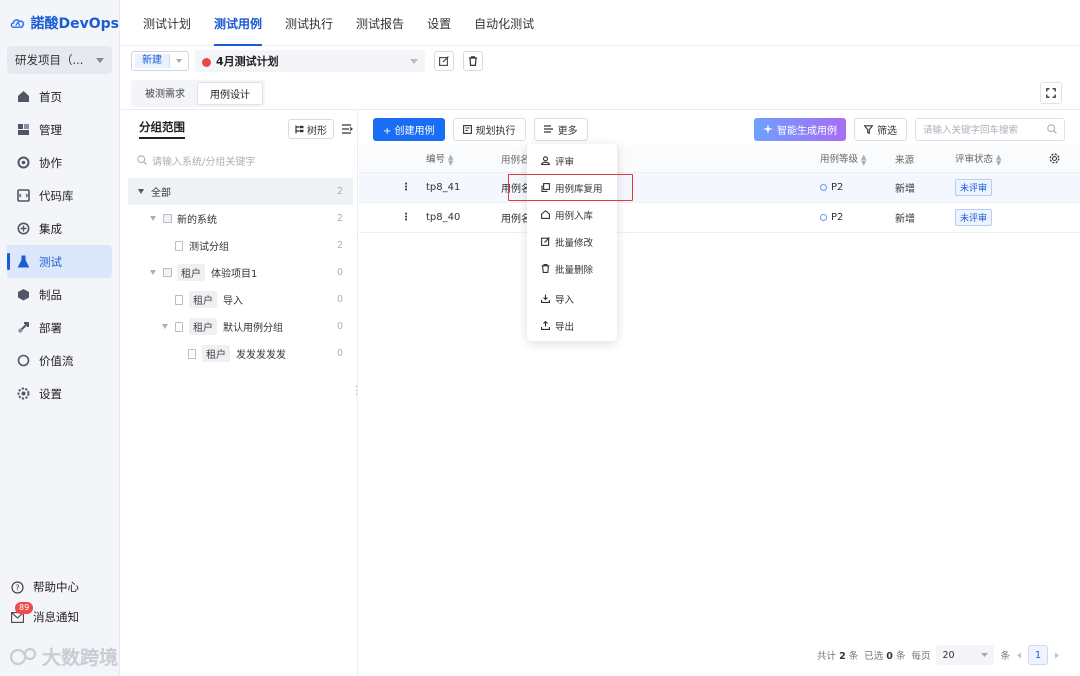  I want to click on next-page-icon, so click(1057, 655).